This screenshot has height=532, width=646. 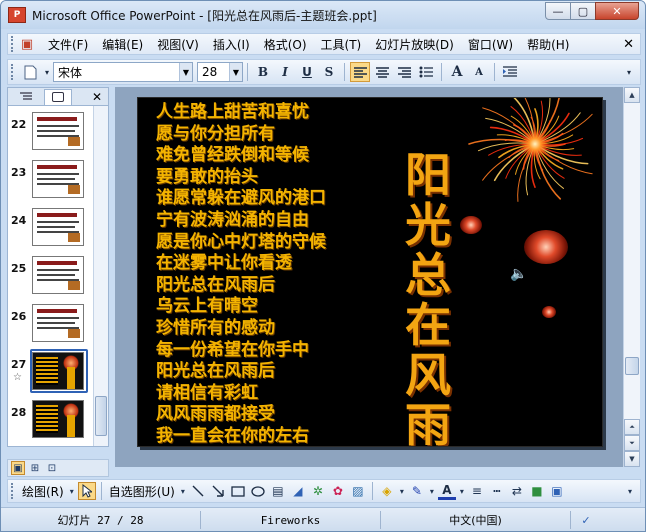 I want to click on slide-thumbnail-item: 27 ☆, so click(x=51, y=371).